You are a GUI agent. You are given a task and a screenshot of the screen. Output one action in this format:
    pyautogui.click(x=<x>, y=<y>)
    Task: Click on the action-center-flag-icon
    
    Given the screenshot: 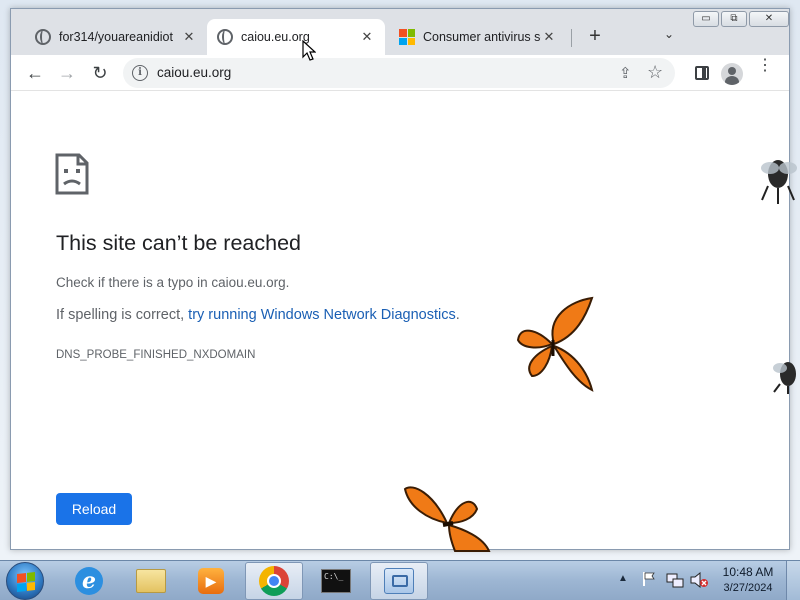 What is the action you would take?
    pyautogui.click(x=649, y=579)
    